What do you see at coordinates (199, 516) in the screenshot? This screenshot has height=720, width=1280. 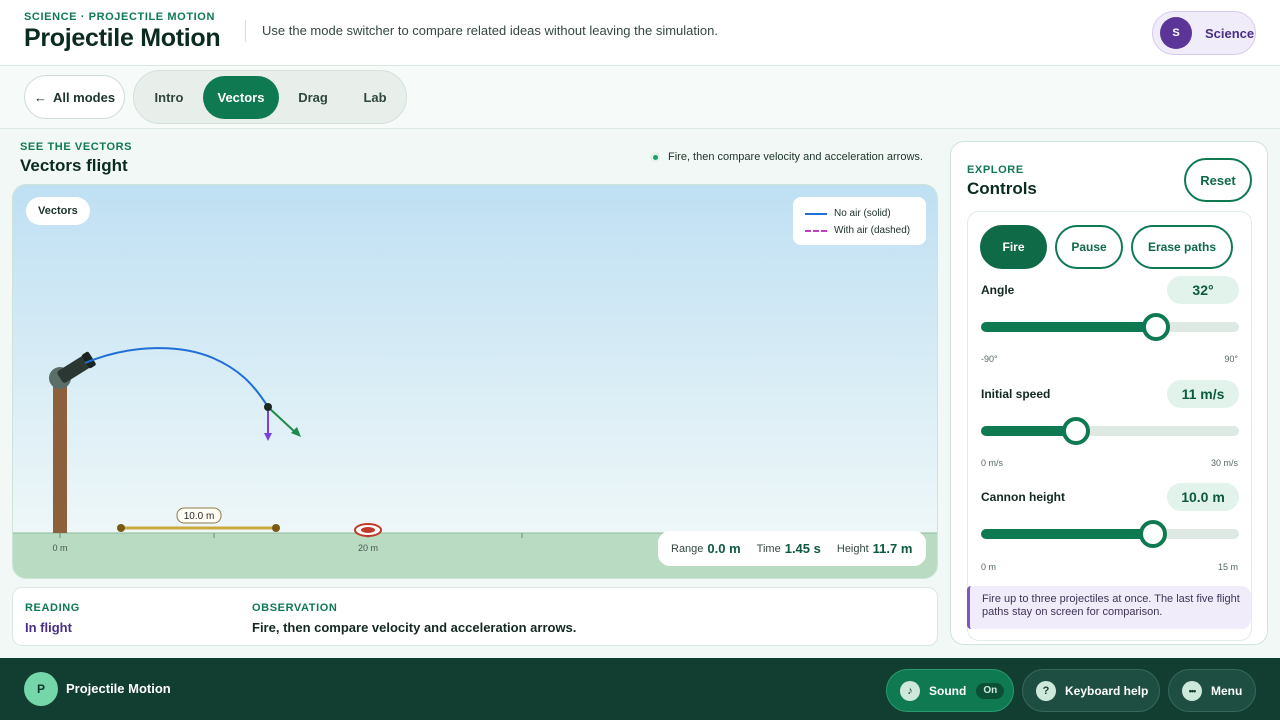 I see `ruler-label: 10.0 m` at bounding box center [199, 516].